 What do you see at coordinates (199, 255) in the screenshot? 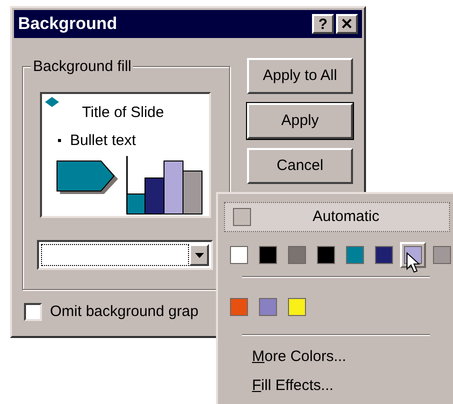
I see `caret-icon` at bounding box center [199, 255].